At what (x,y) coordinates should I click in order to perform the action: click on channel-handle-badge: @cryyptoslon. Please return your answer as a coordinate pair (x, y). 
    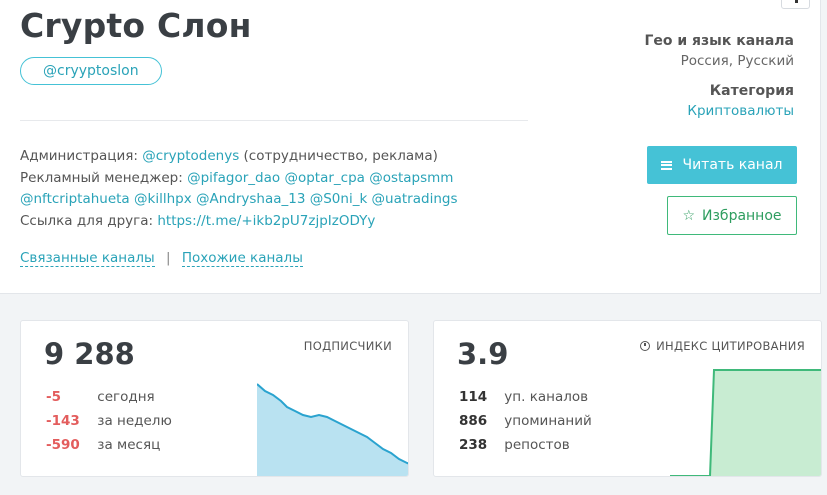
    Looking at the image, I should click on (91, 71).